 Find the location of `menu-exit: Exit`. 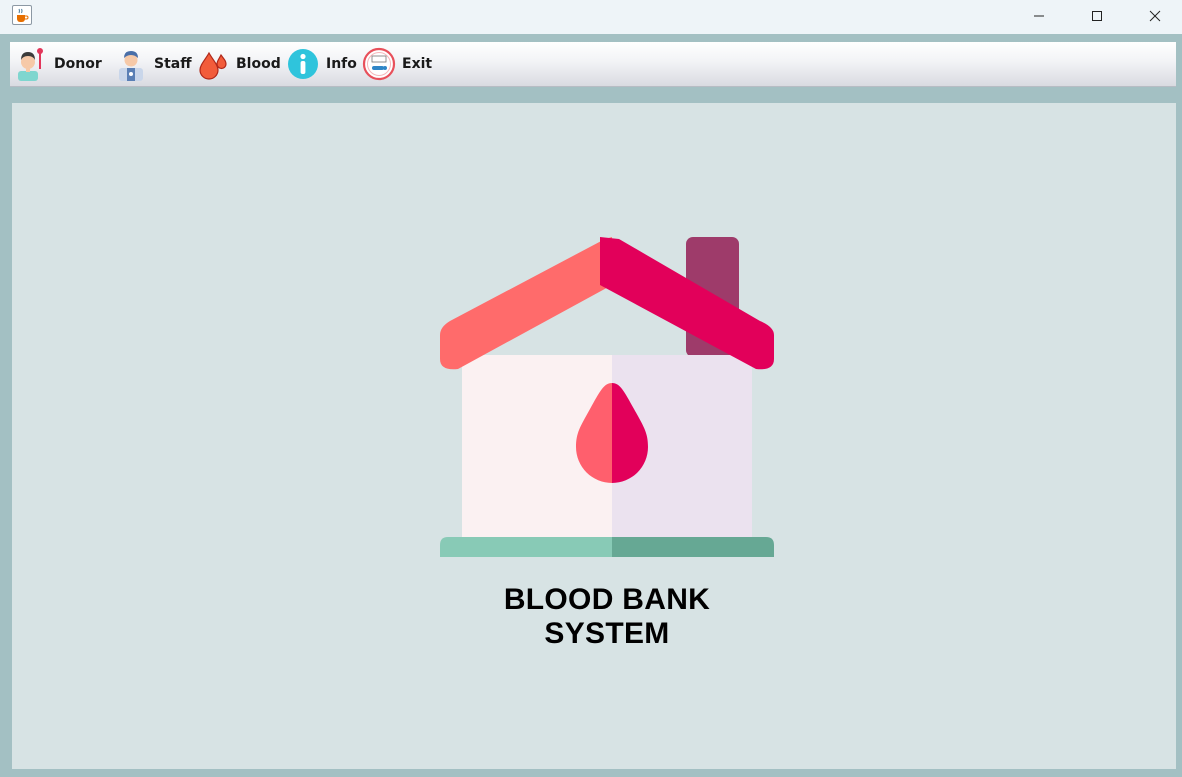

menu-exit: Exit is located at coordinates (397, 64).